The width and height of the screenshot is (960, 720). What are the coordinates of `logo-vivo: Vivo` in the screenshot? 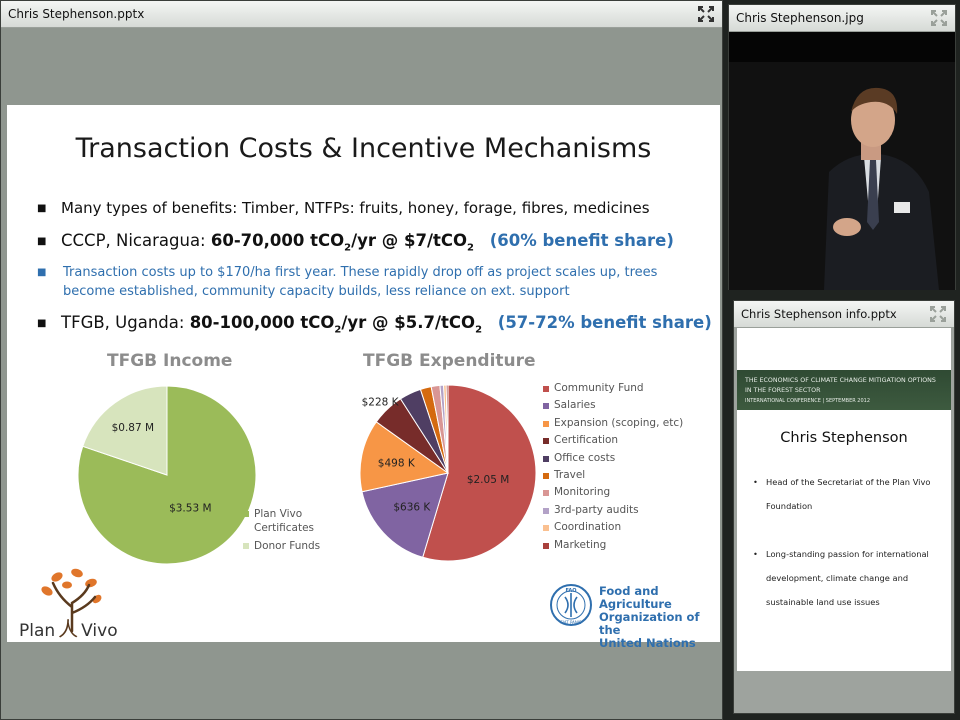 It's located at (99, 631).